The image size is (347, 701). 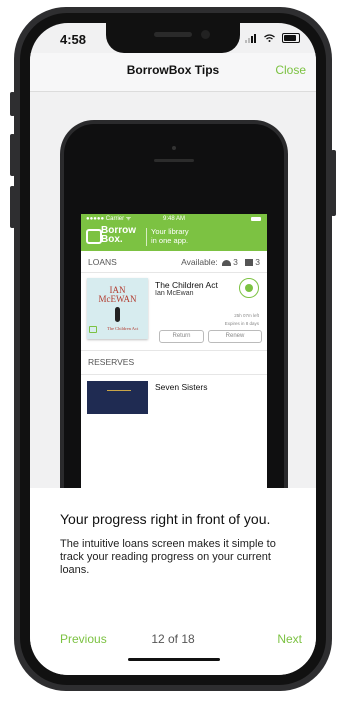 I want to click on page-indicator: 12 of 18, so click(x=173, y=639).